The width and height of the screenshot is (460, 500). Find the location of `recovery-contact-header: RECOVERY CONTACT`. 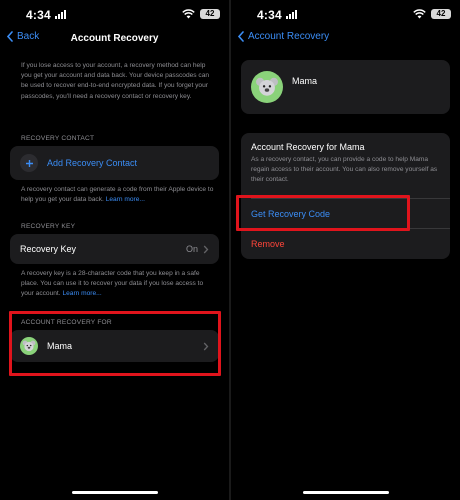

recovery-contact-header: RECOVERY CONTACT is located at coordinates (58, 138).